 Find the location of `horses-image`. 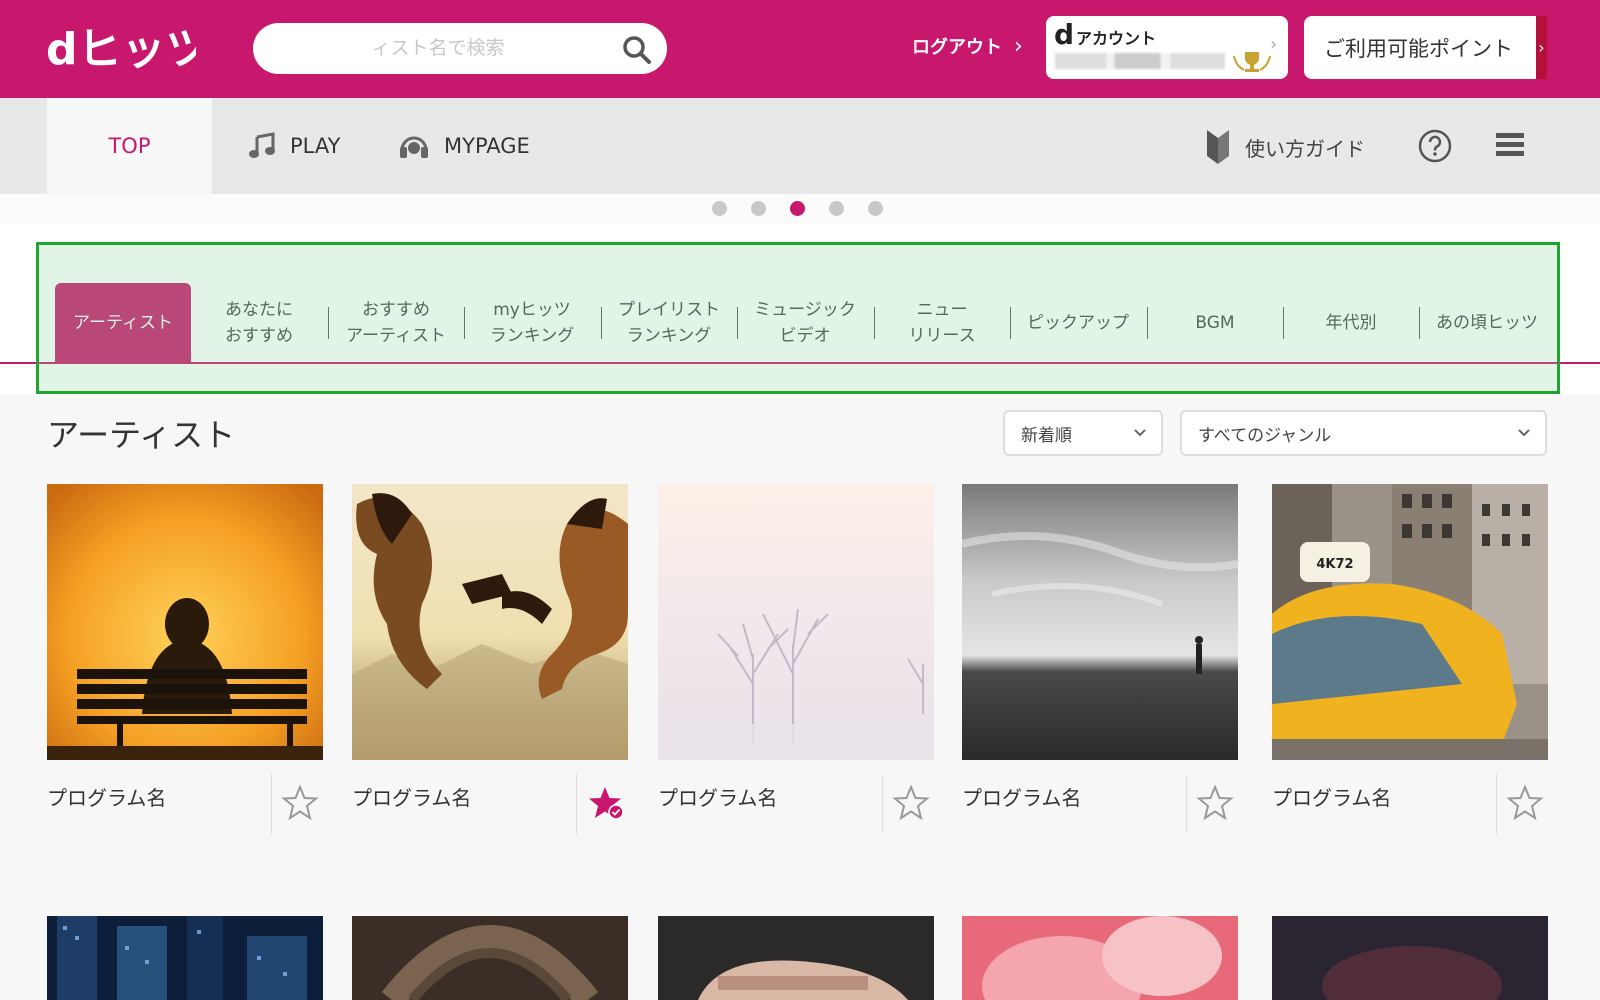

horses-image is located at coordinates (490, 622).